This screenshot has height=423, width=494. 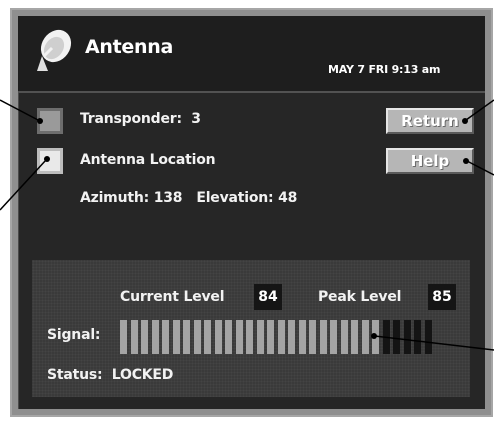 I want to click on signal-label: Signal:, so click(x=74, y=335).